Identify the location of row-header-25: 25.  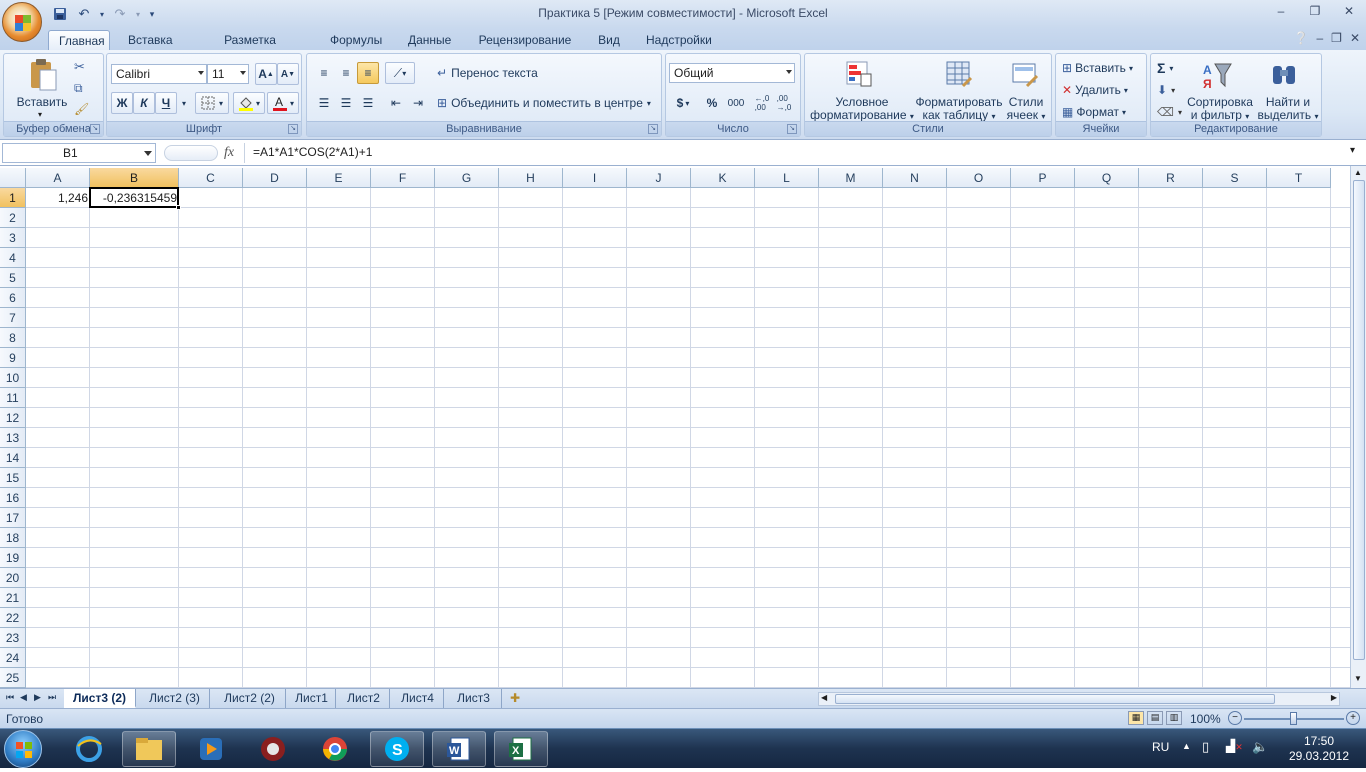
(13, 678).